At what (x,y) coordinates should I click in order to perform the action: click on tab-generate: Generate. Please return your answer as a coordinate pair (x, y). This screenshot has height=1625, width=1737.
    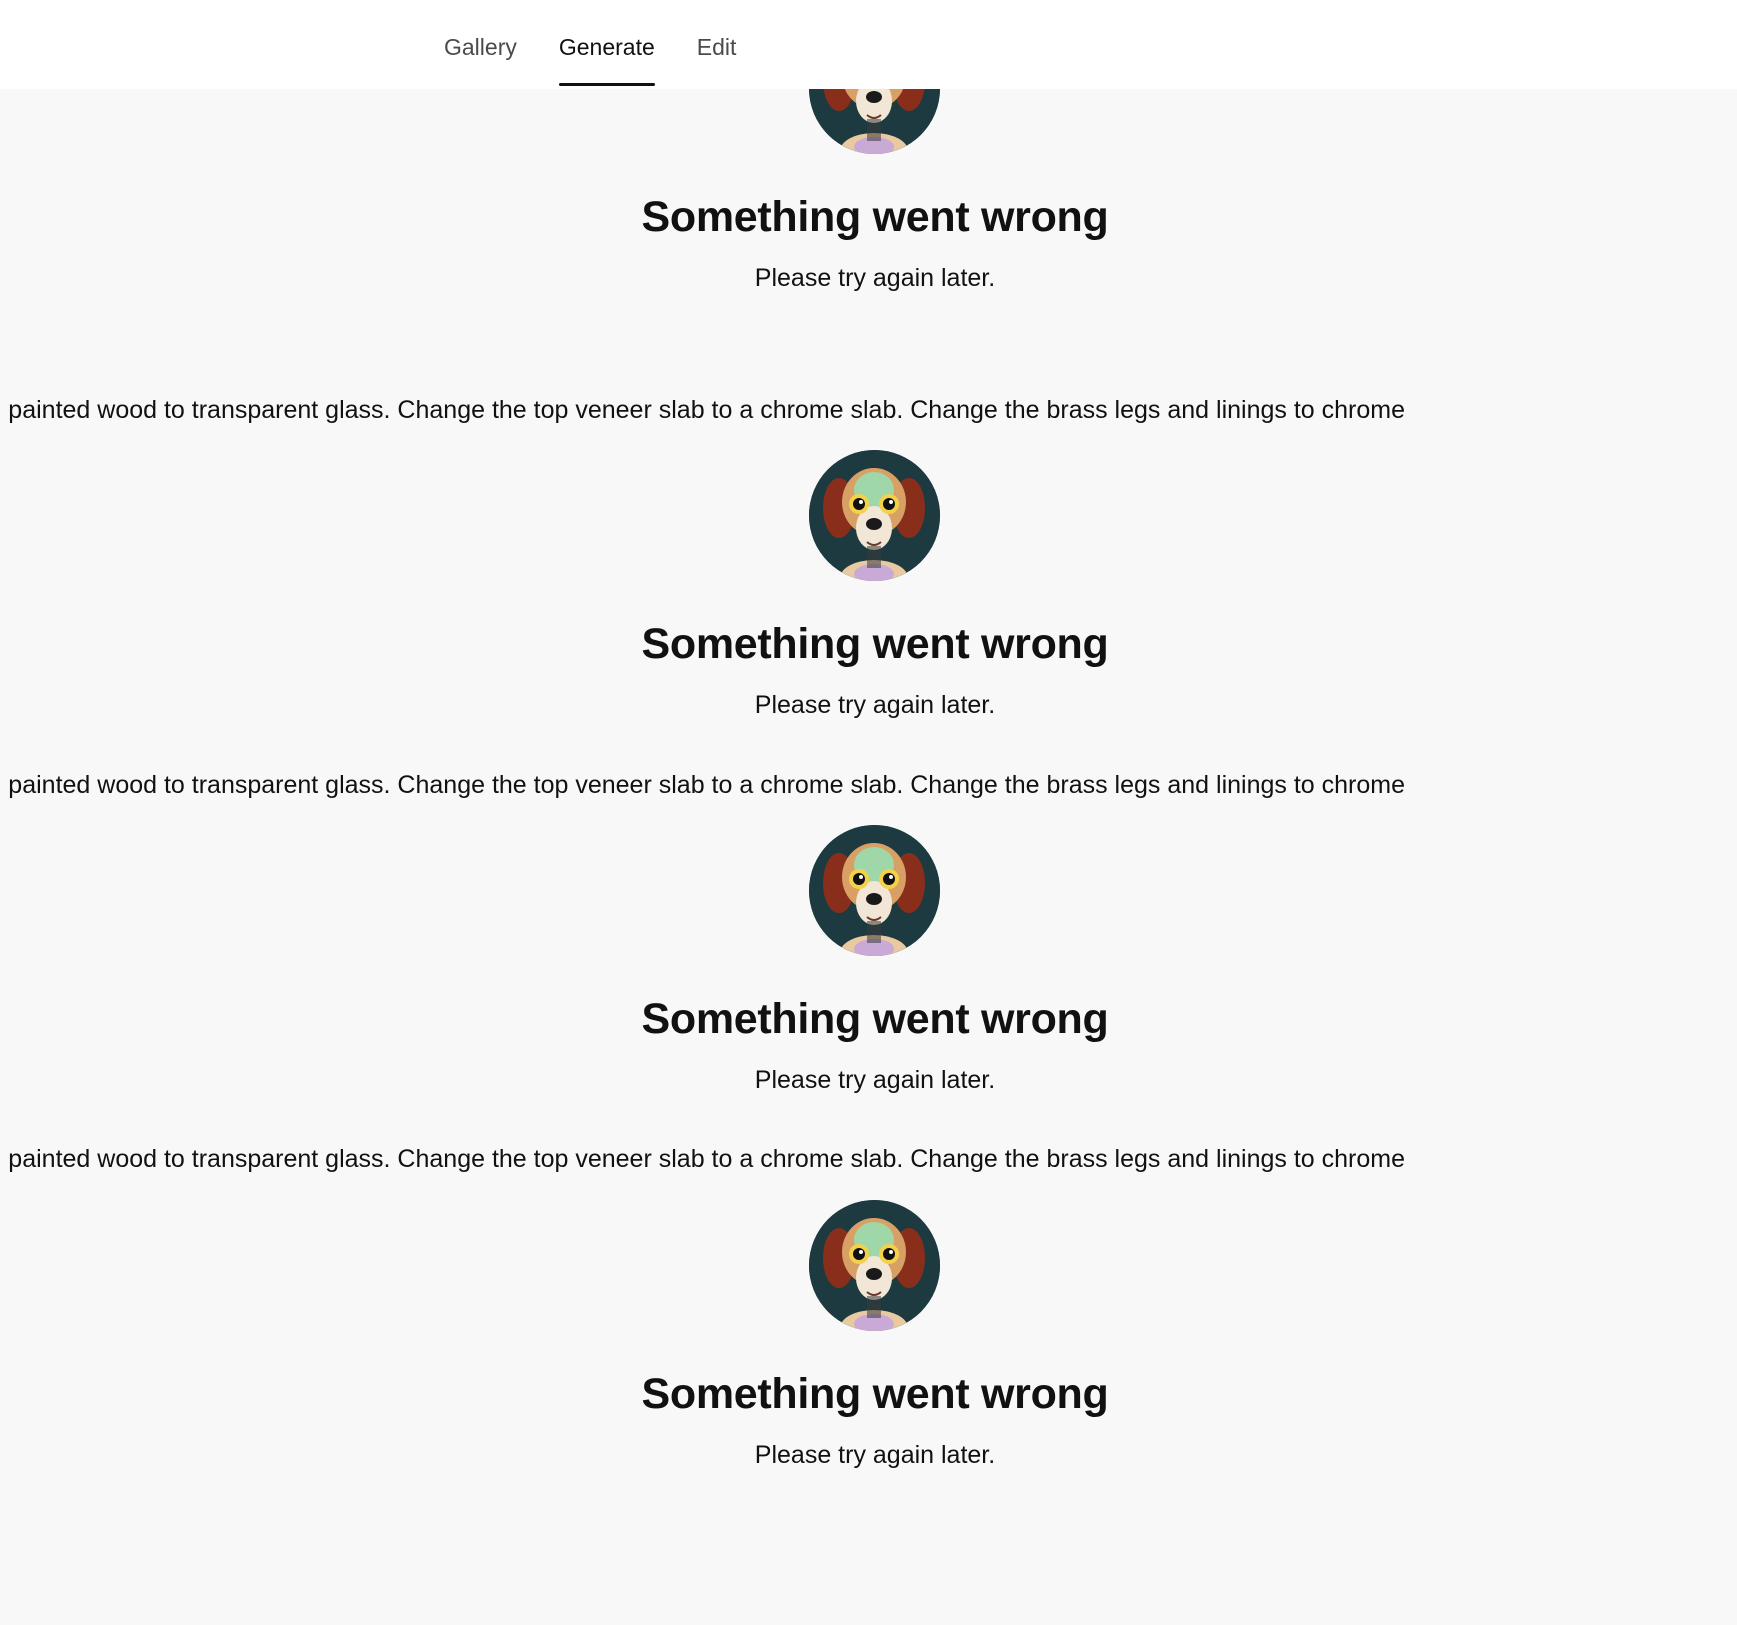
    Looking at the image, I should click on (606, 43).